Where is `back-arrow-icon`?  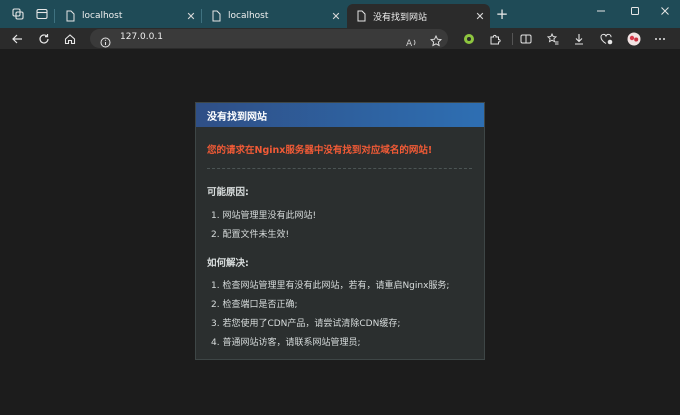
back-arrow-icon is located at coordinates (17, 39).